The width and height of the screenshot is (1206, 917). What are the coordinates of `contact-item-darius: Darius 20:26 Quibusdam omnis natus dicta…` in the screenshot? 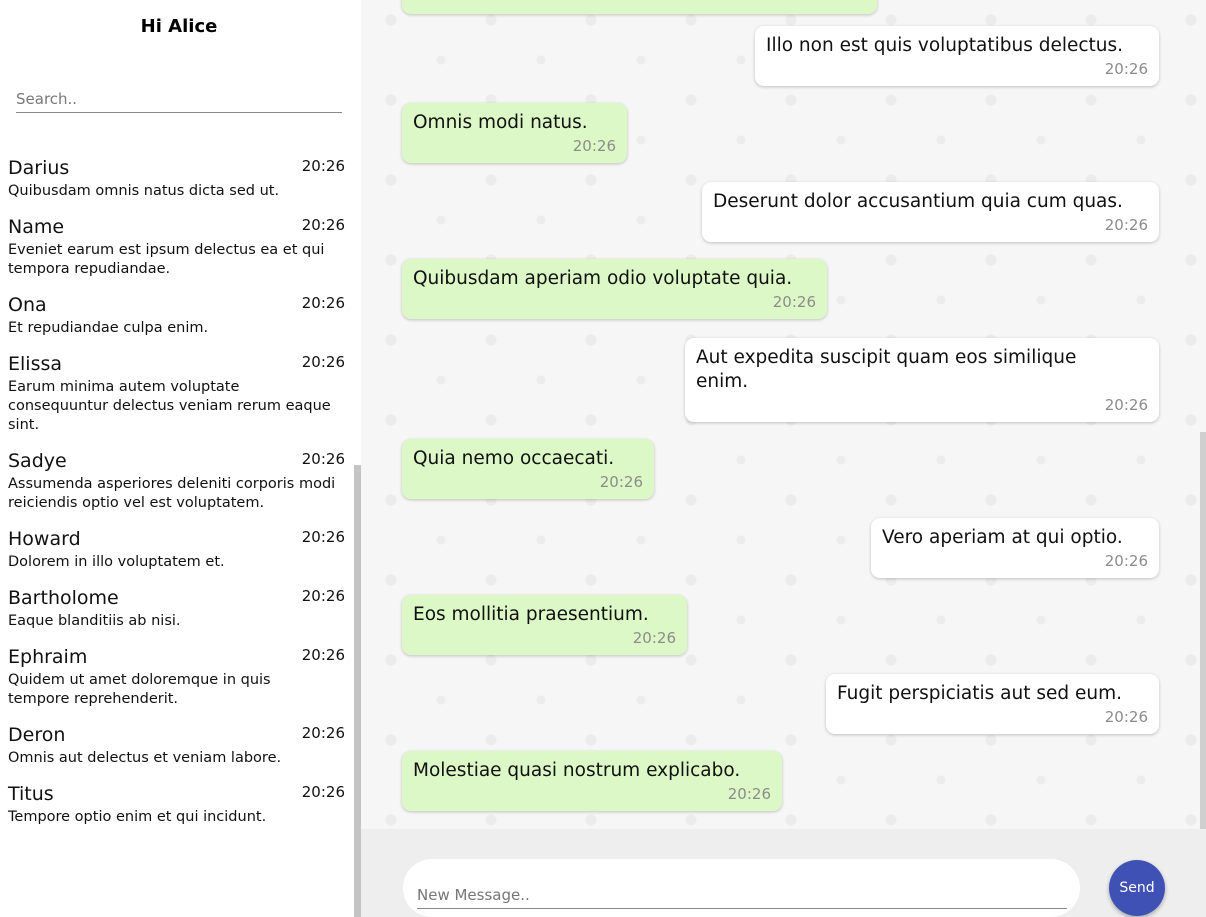 It's located at (177, 179).